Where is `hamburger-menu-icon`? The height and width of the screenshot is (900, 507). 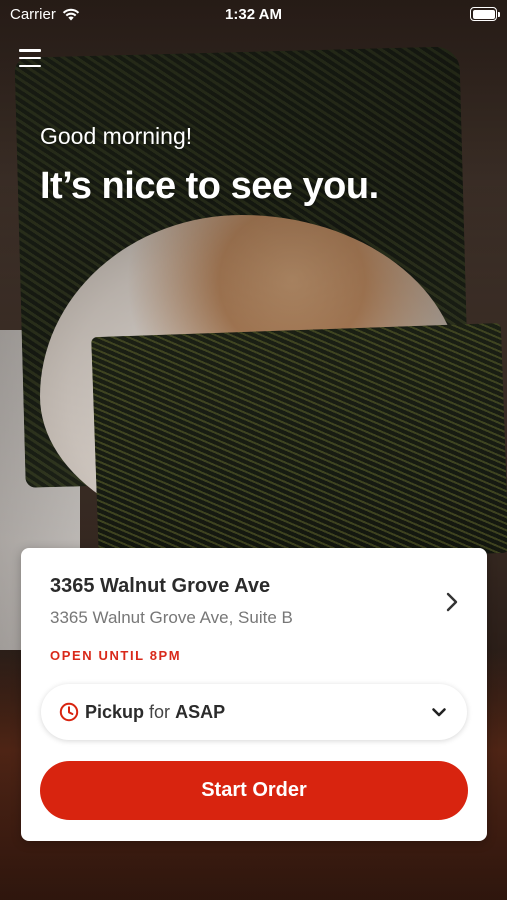 hamburger-menu-icon is located at coordinates (30, 58).